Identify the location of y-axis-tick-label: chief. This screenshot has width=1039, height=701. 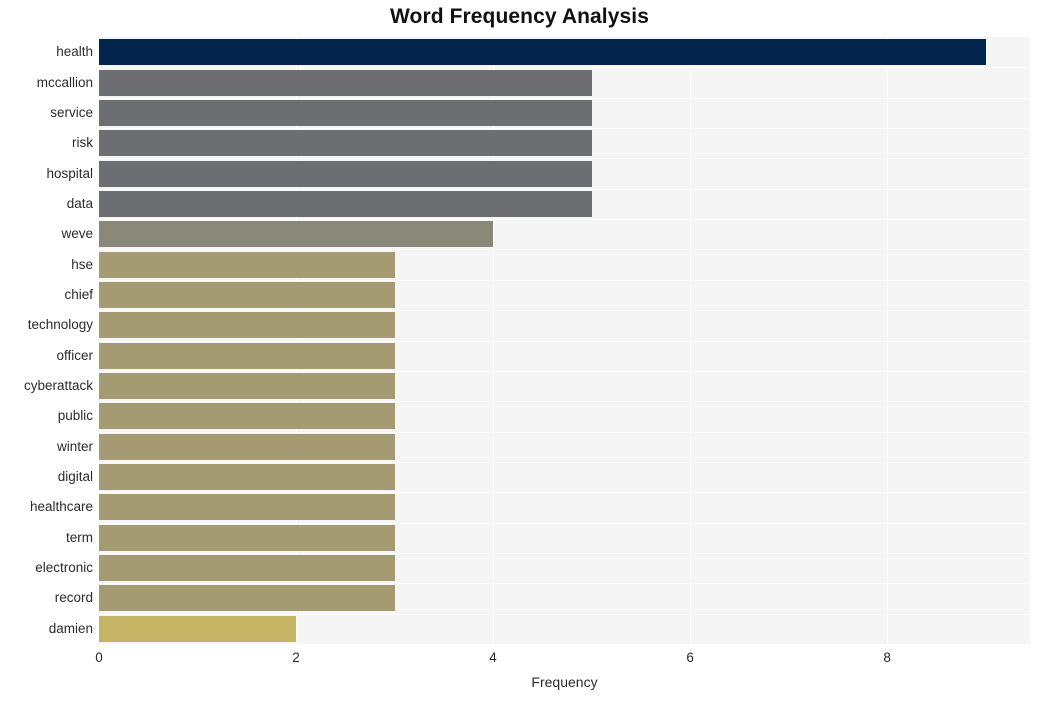
(78, 294).